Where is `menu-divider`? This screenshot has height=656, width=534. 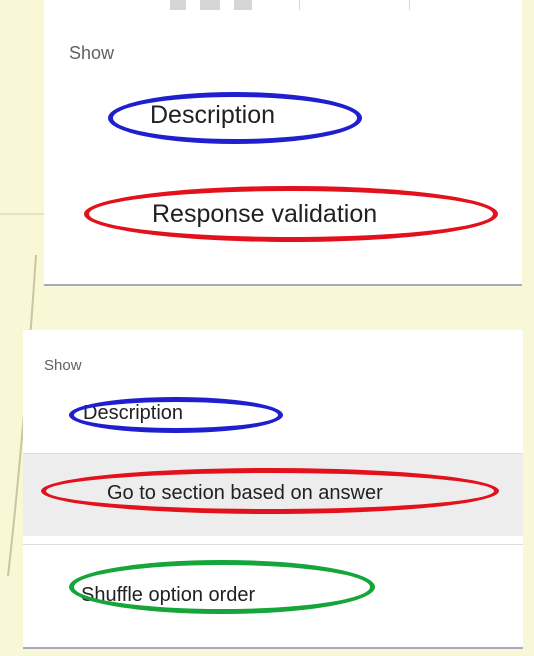
menu-divider is located at coordinates (273, 544).